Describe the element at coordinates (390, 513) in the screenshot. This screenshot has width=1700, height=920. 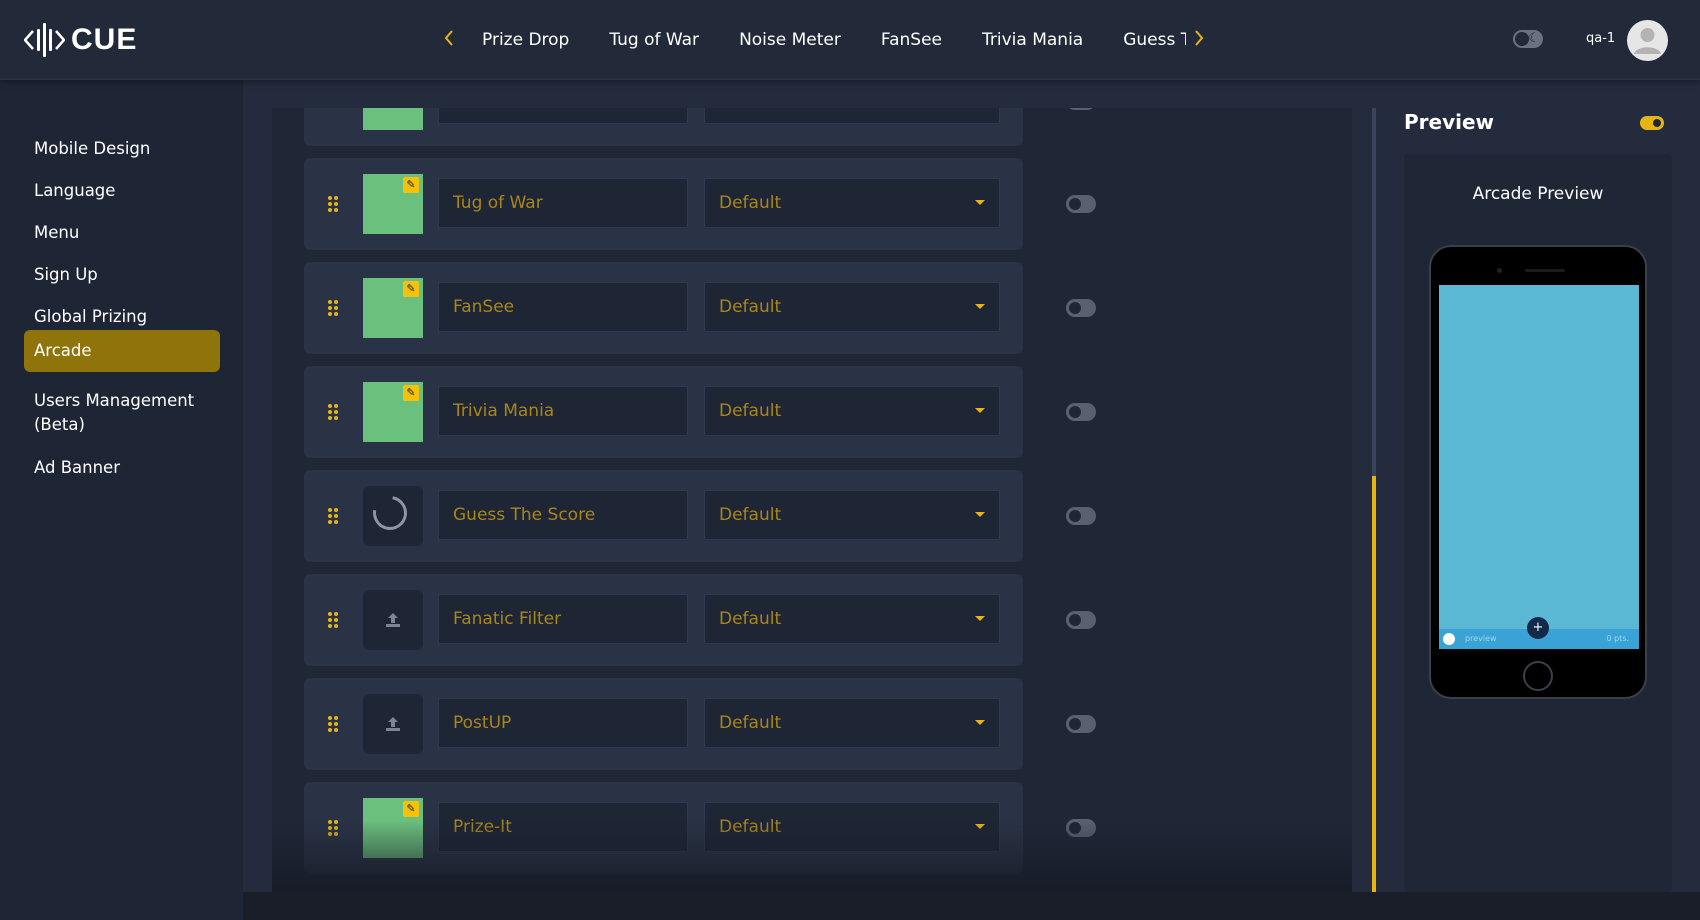
I see `loading-spinner-icon` at that location.